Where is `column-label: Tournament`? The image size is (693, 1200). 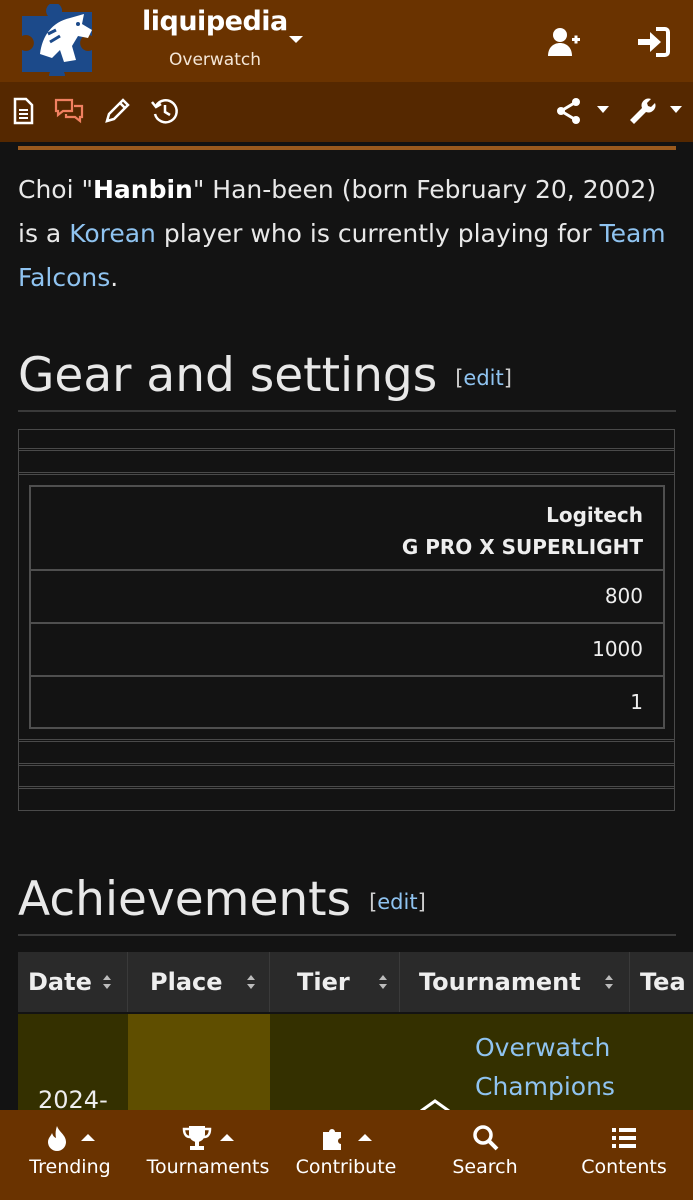
column-label: Tournament is located at coordinates (500, 982).